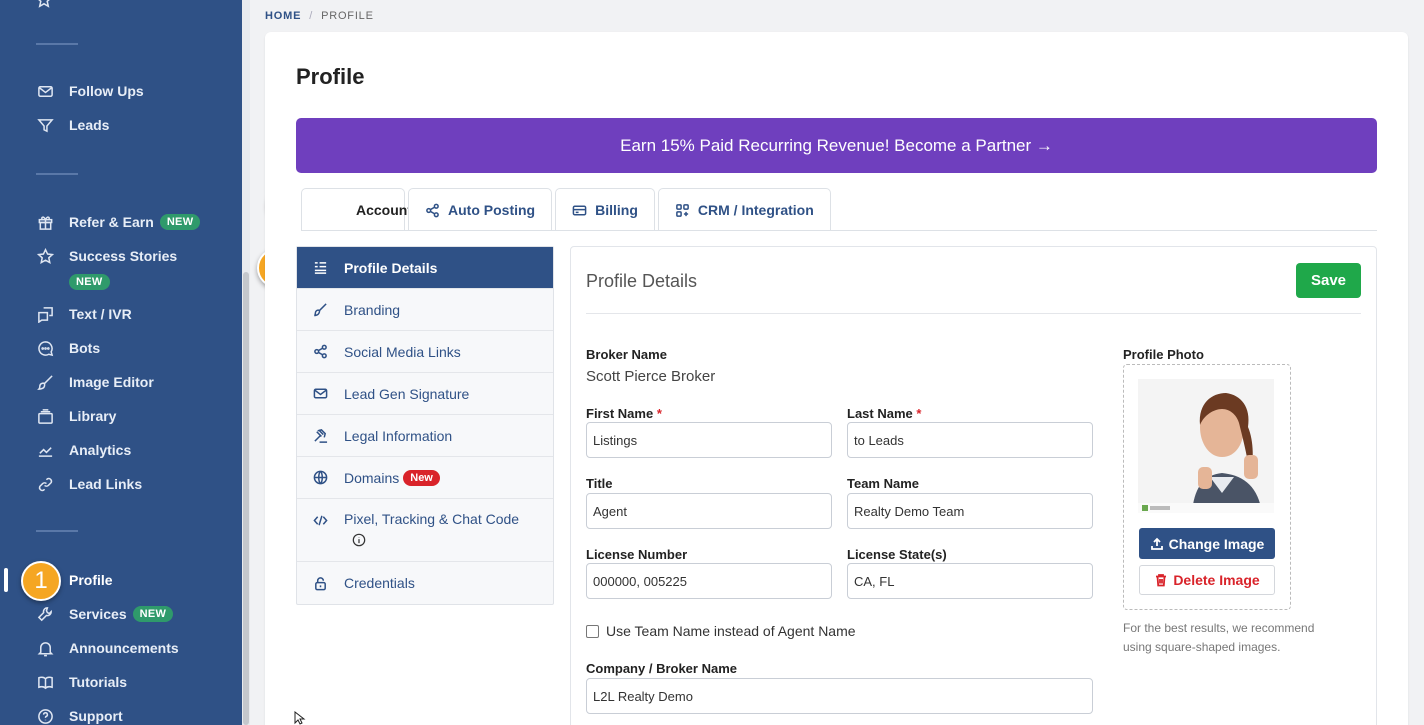  Describe the element at coordinates (359, 540) in the screenshot. I see `info-icon` at that location.